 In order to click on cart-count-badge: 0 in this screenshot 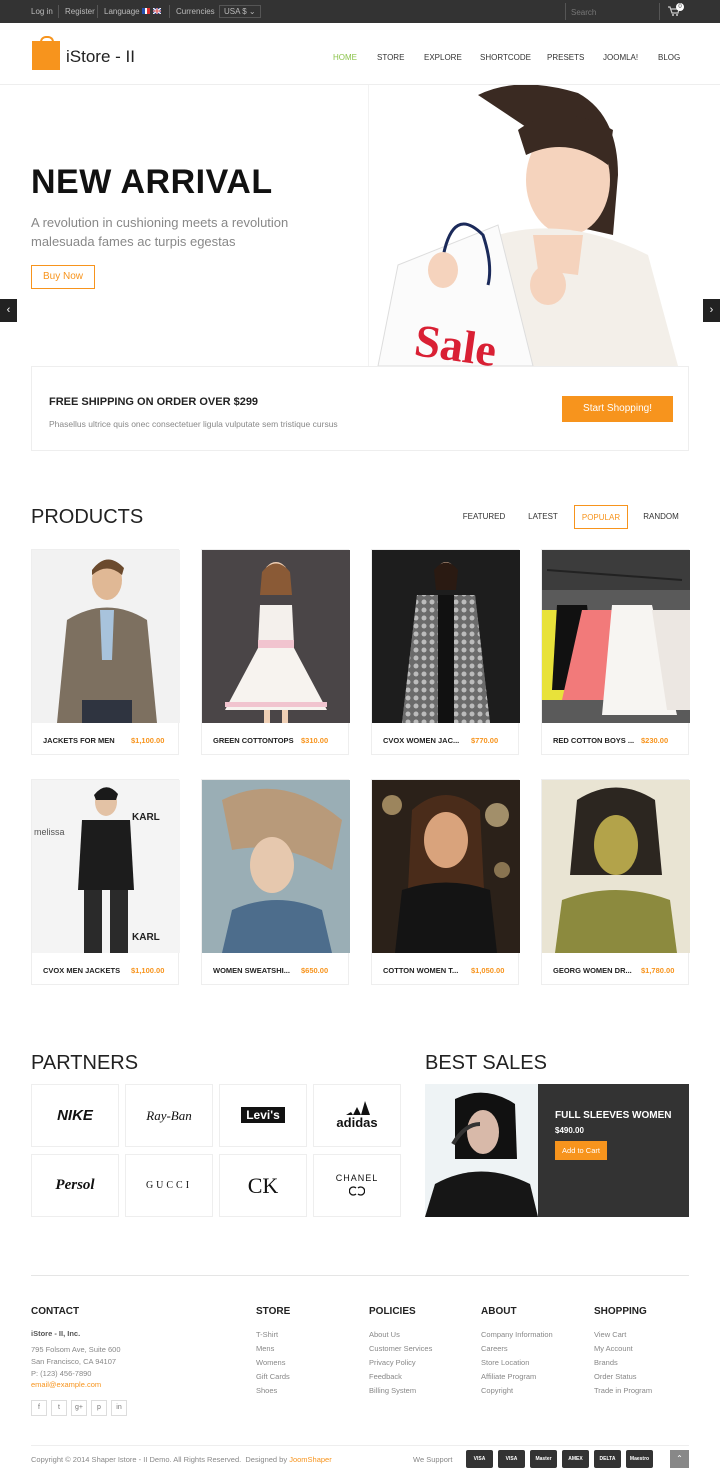, I will do `click(680, 7)`.